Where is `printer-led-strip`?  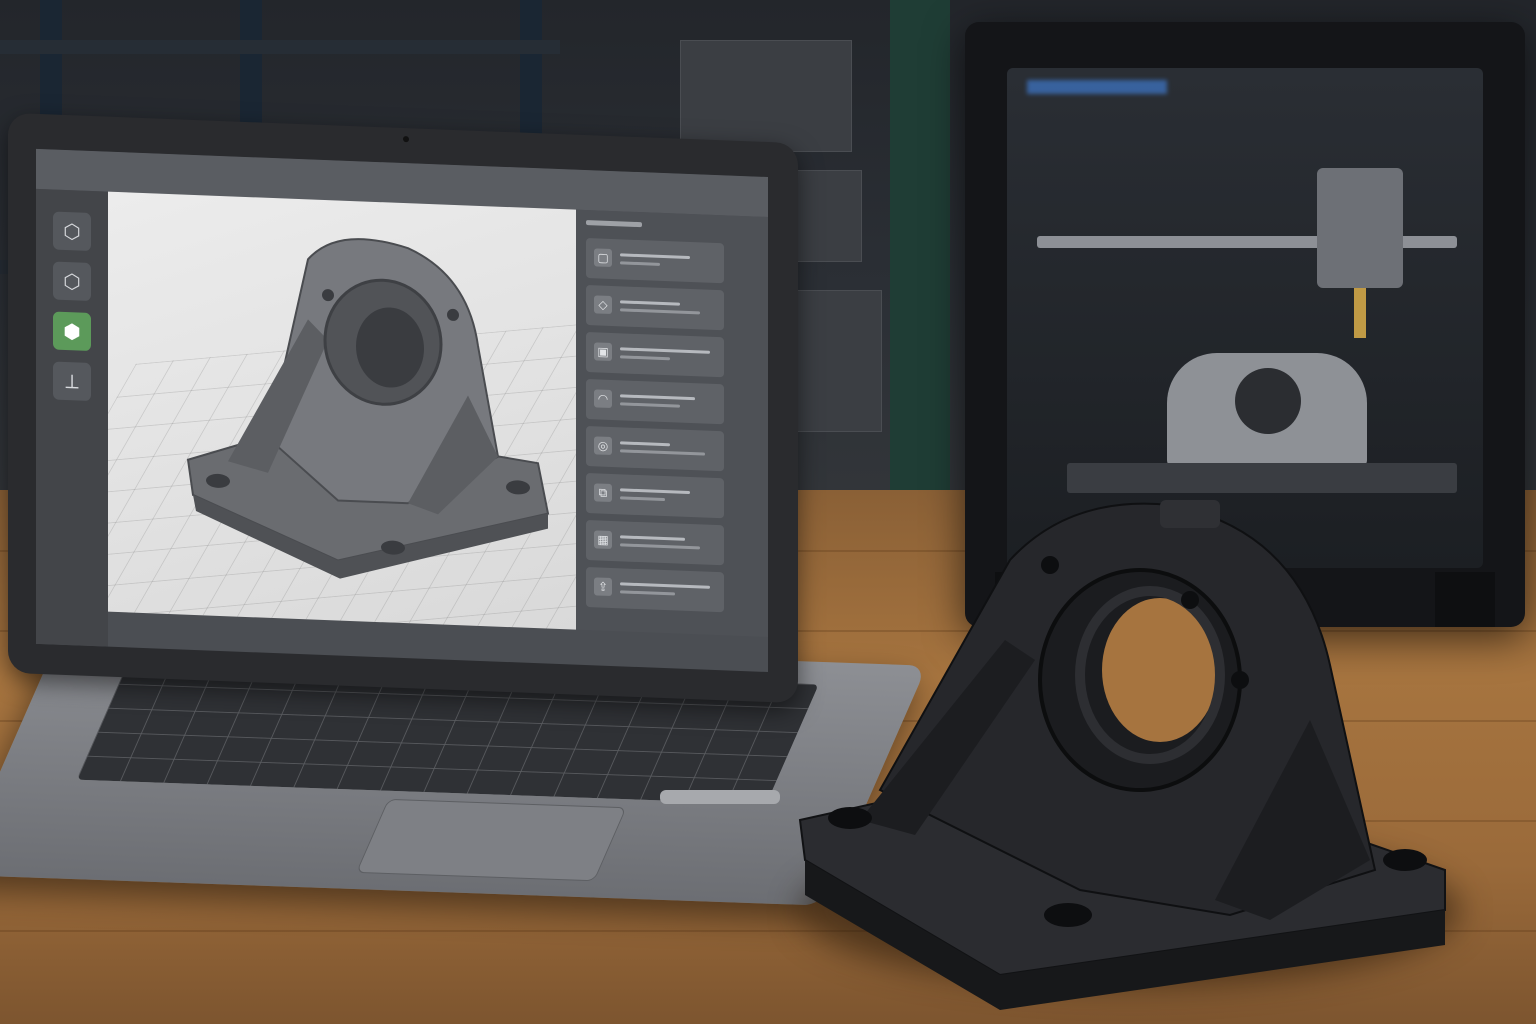
printer-led-strip is located at coordinates (1097, 87).